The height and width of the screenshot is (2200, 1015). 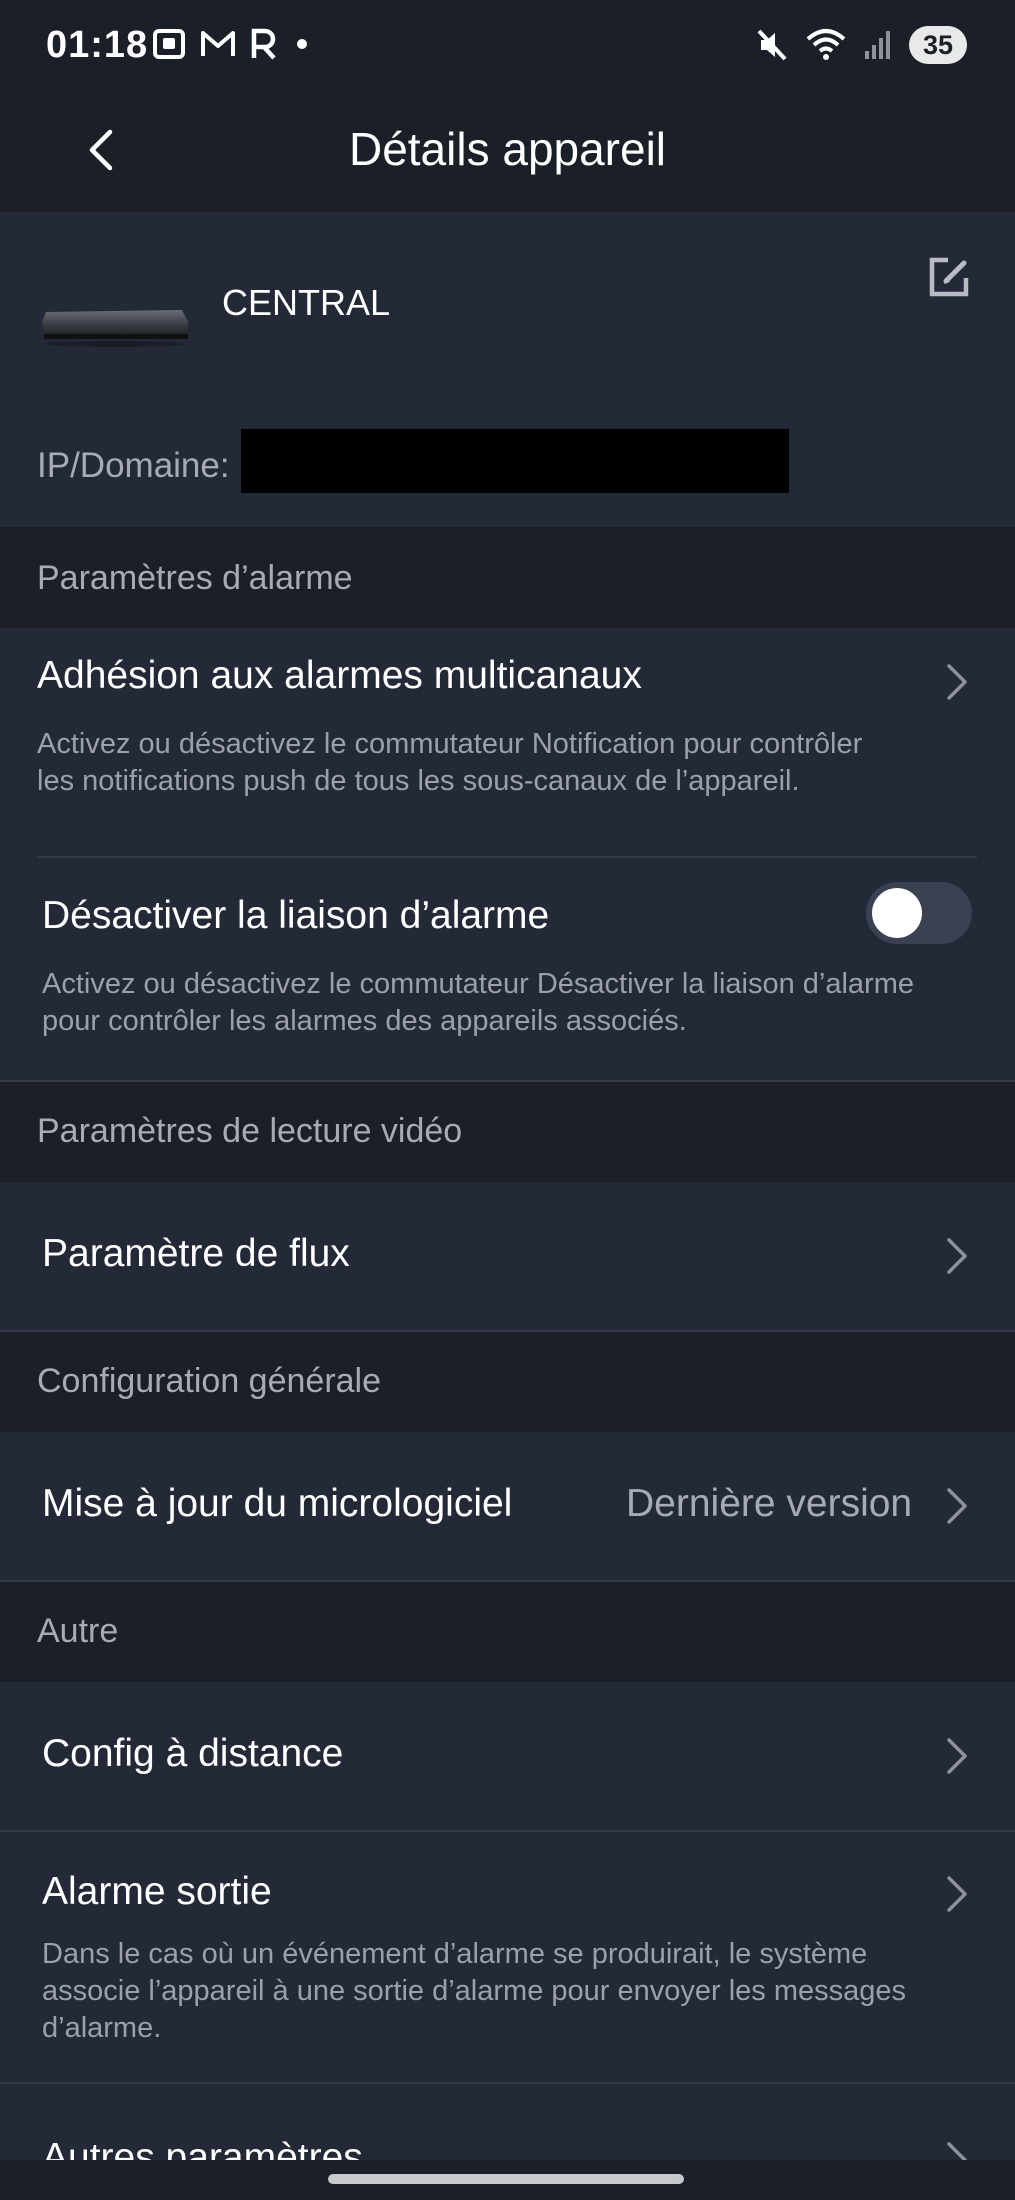 I want to click on section-header-other-label: Autre, so click(x=78, y=1631).